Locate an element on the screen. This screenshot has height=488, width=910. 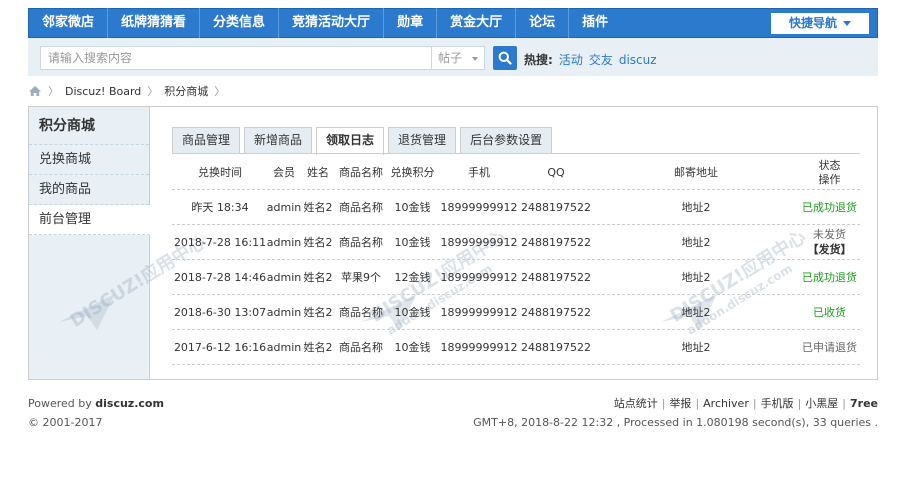
tab-returns-manage: 退货管理 is located at coordinates (422, 140).